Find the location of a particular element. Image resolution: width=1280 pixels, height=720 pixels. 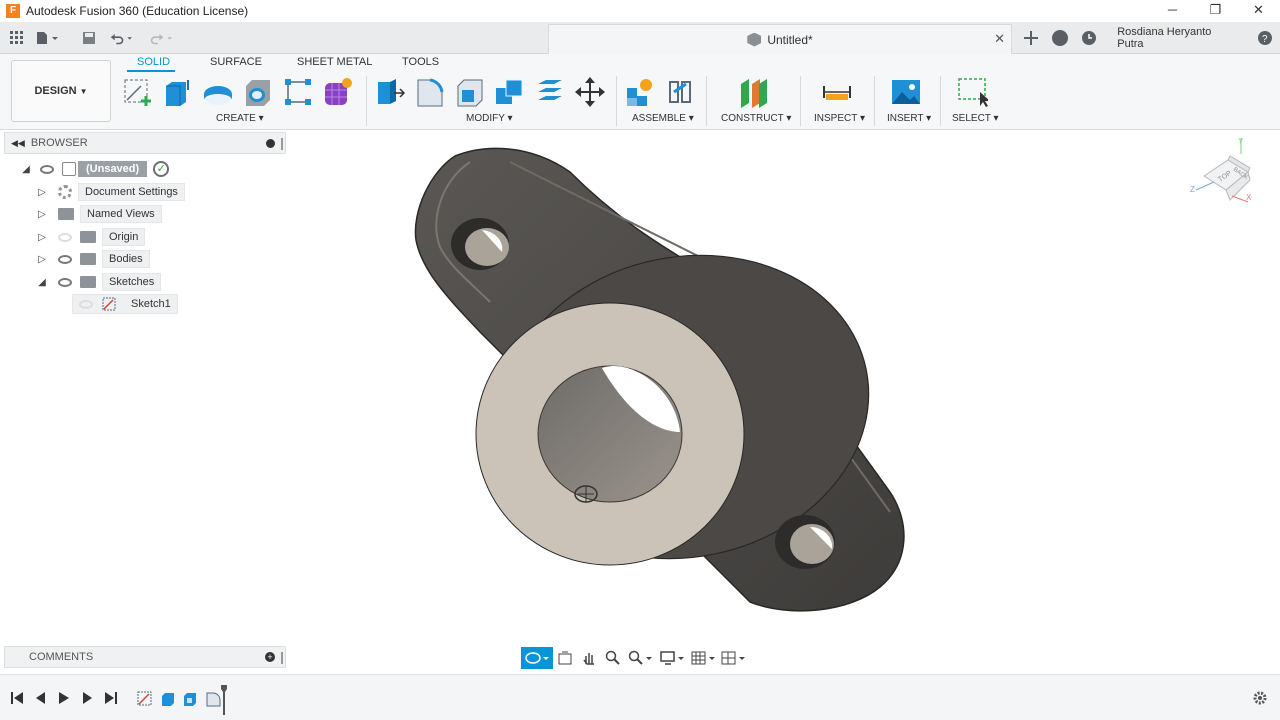

help-icon: ? is located at coordinates (1265, 38).